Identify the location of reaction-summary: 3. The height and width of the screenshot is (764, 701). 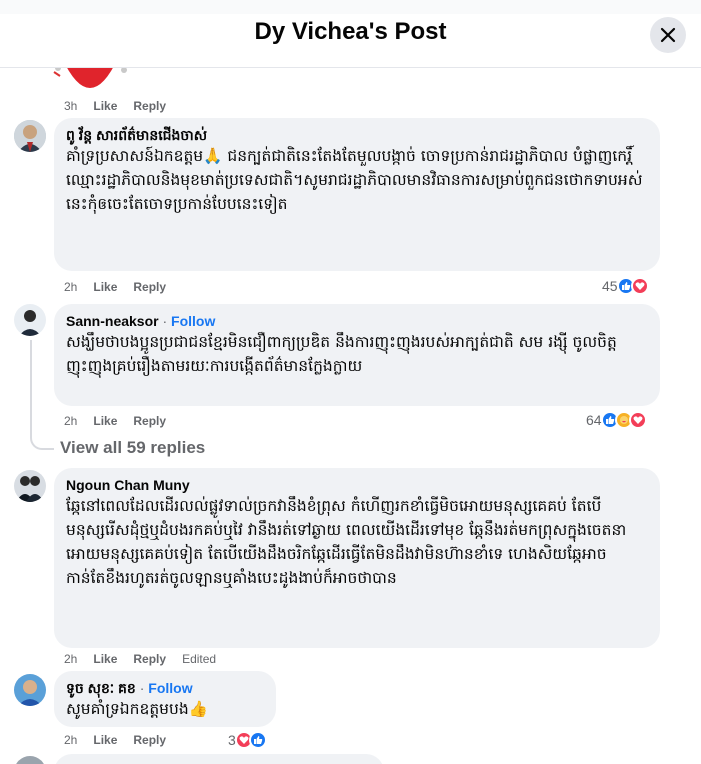
(247, 740).